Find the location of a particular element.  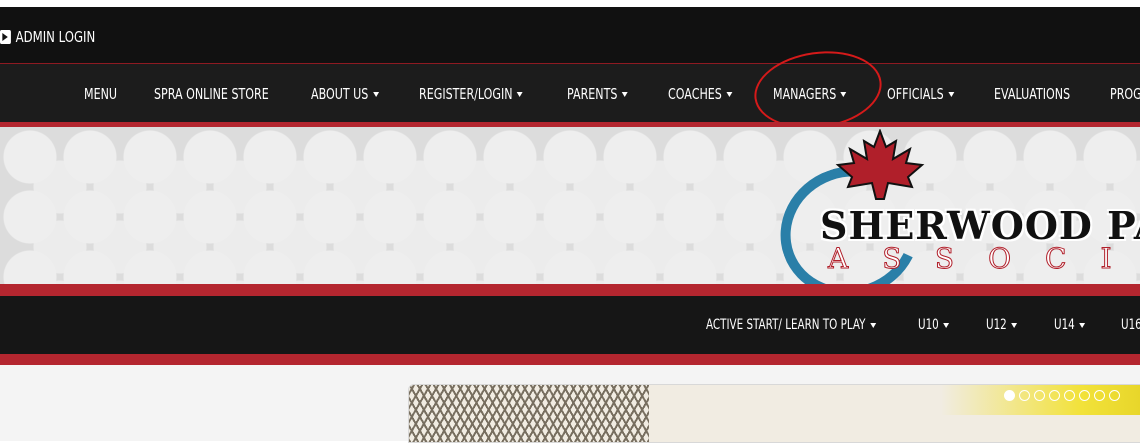

sign-in-icon is located at coordinates (5, 37).